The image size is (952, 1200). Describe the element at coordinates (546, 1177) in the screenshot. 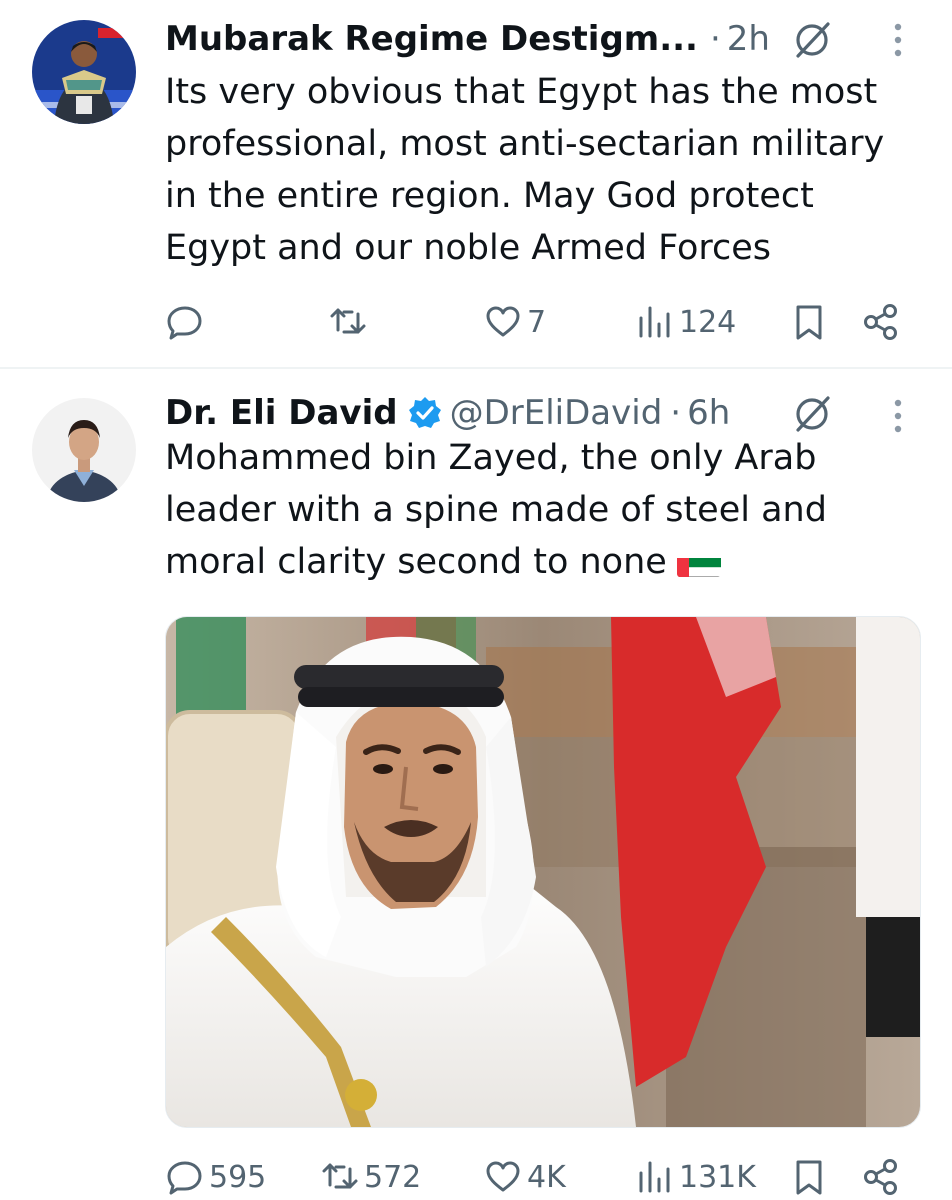

I see `like-count: 4K` at that location.